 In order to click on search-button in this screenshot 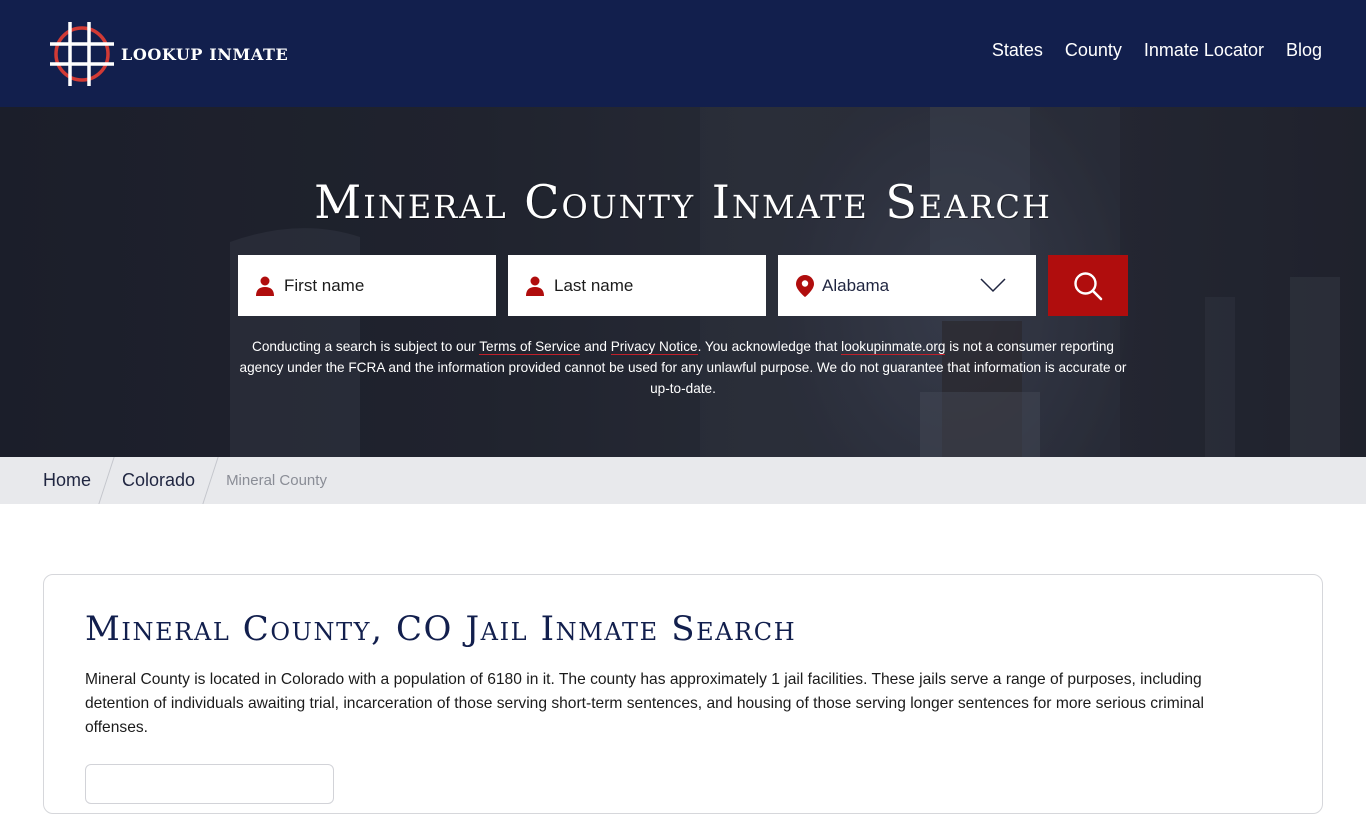, I will do `click(1088, 285)`.